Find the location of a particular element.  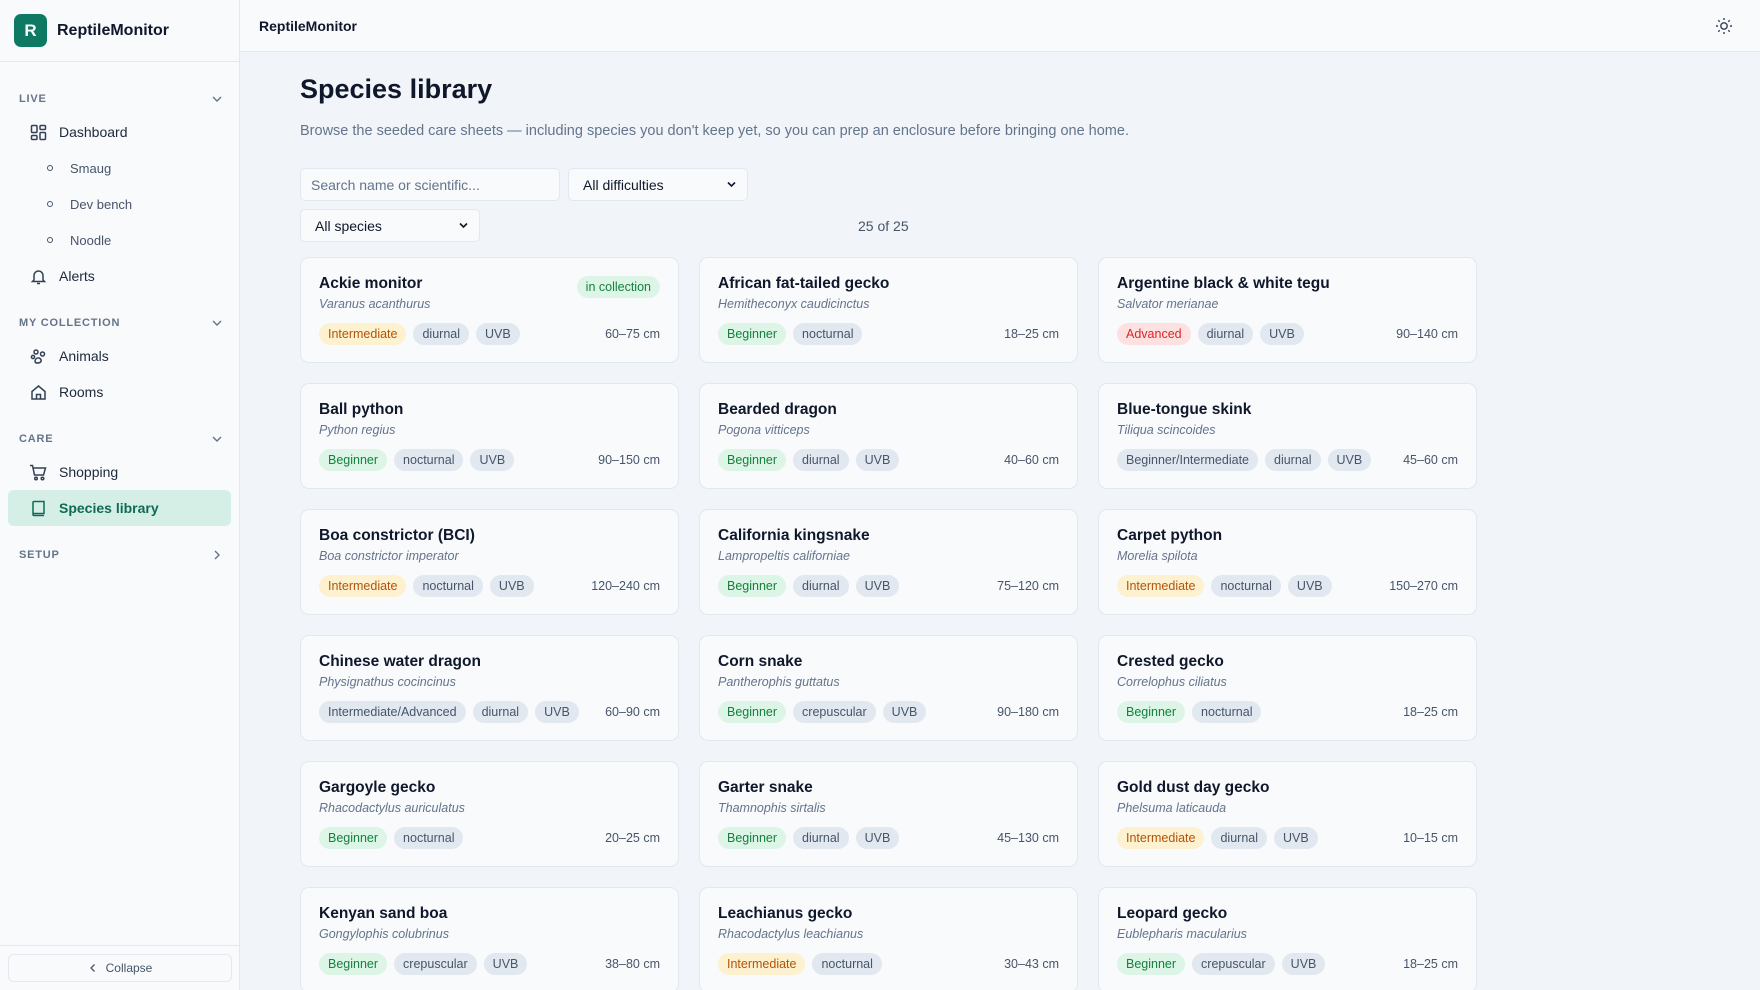

sidebar-item-species-library: Species library is located at coordinates (119, 508).